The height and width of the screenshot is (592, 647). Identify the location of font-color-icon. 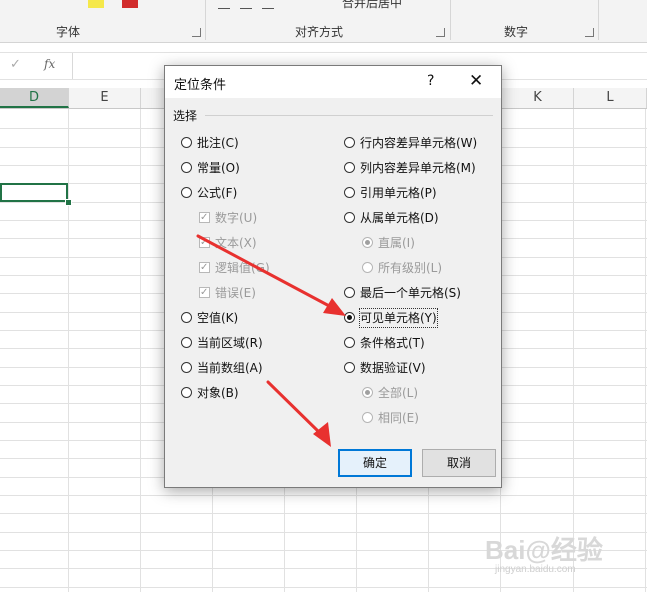
(96, 4).